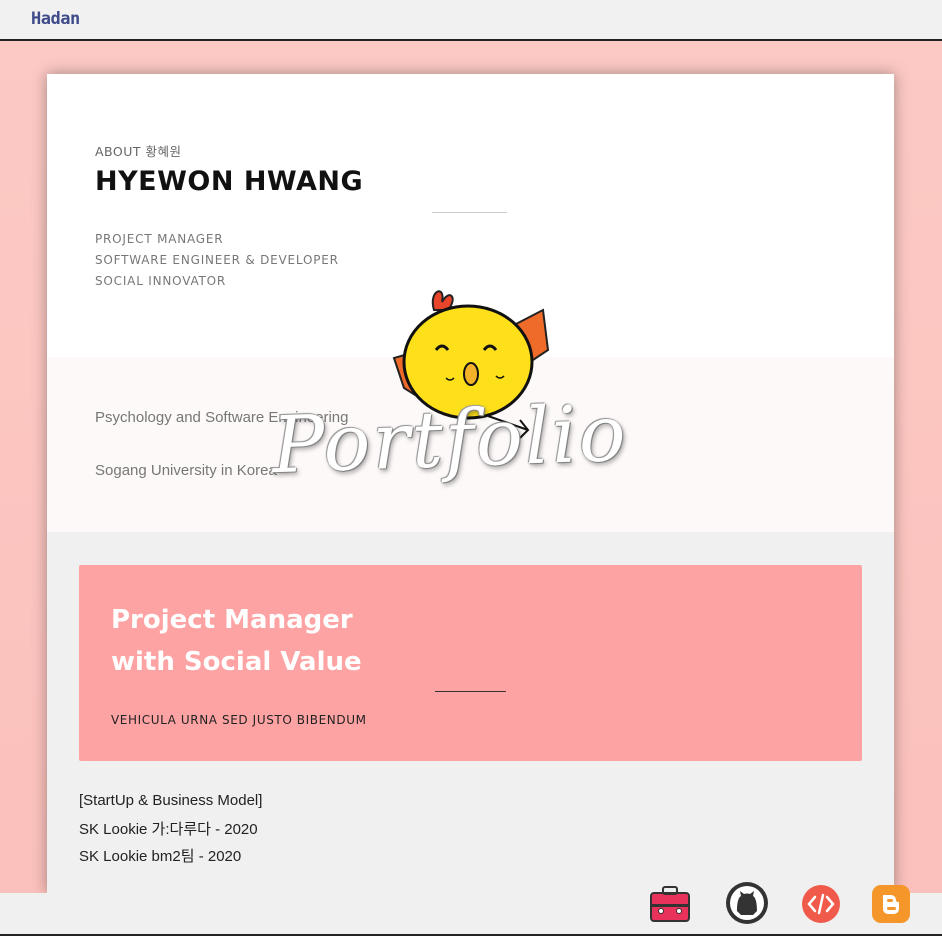  I want to click on toolbox-icon, so click(670, 904).